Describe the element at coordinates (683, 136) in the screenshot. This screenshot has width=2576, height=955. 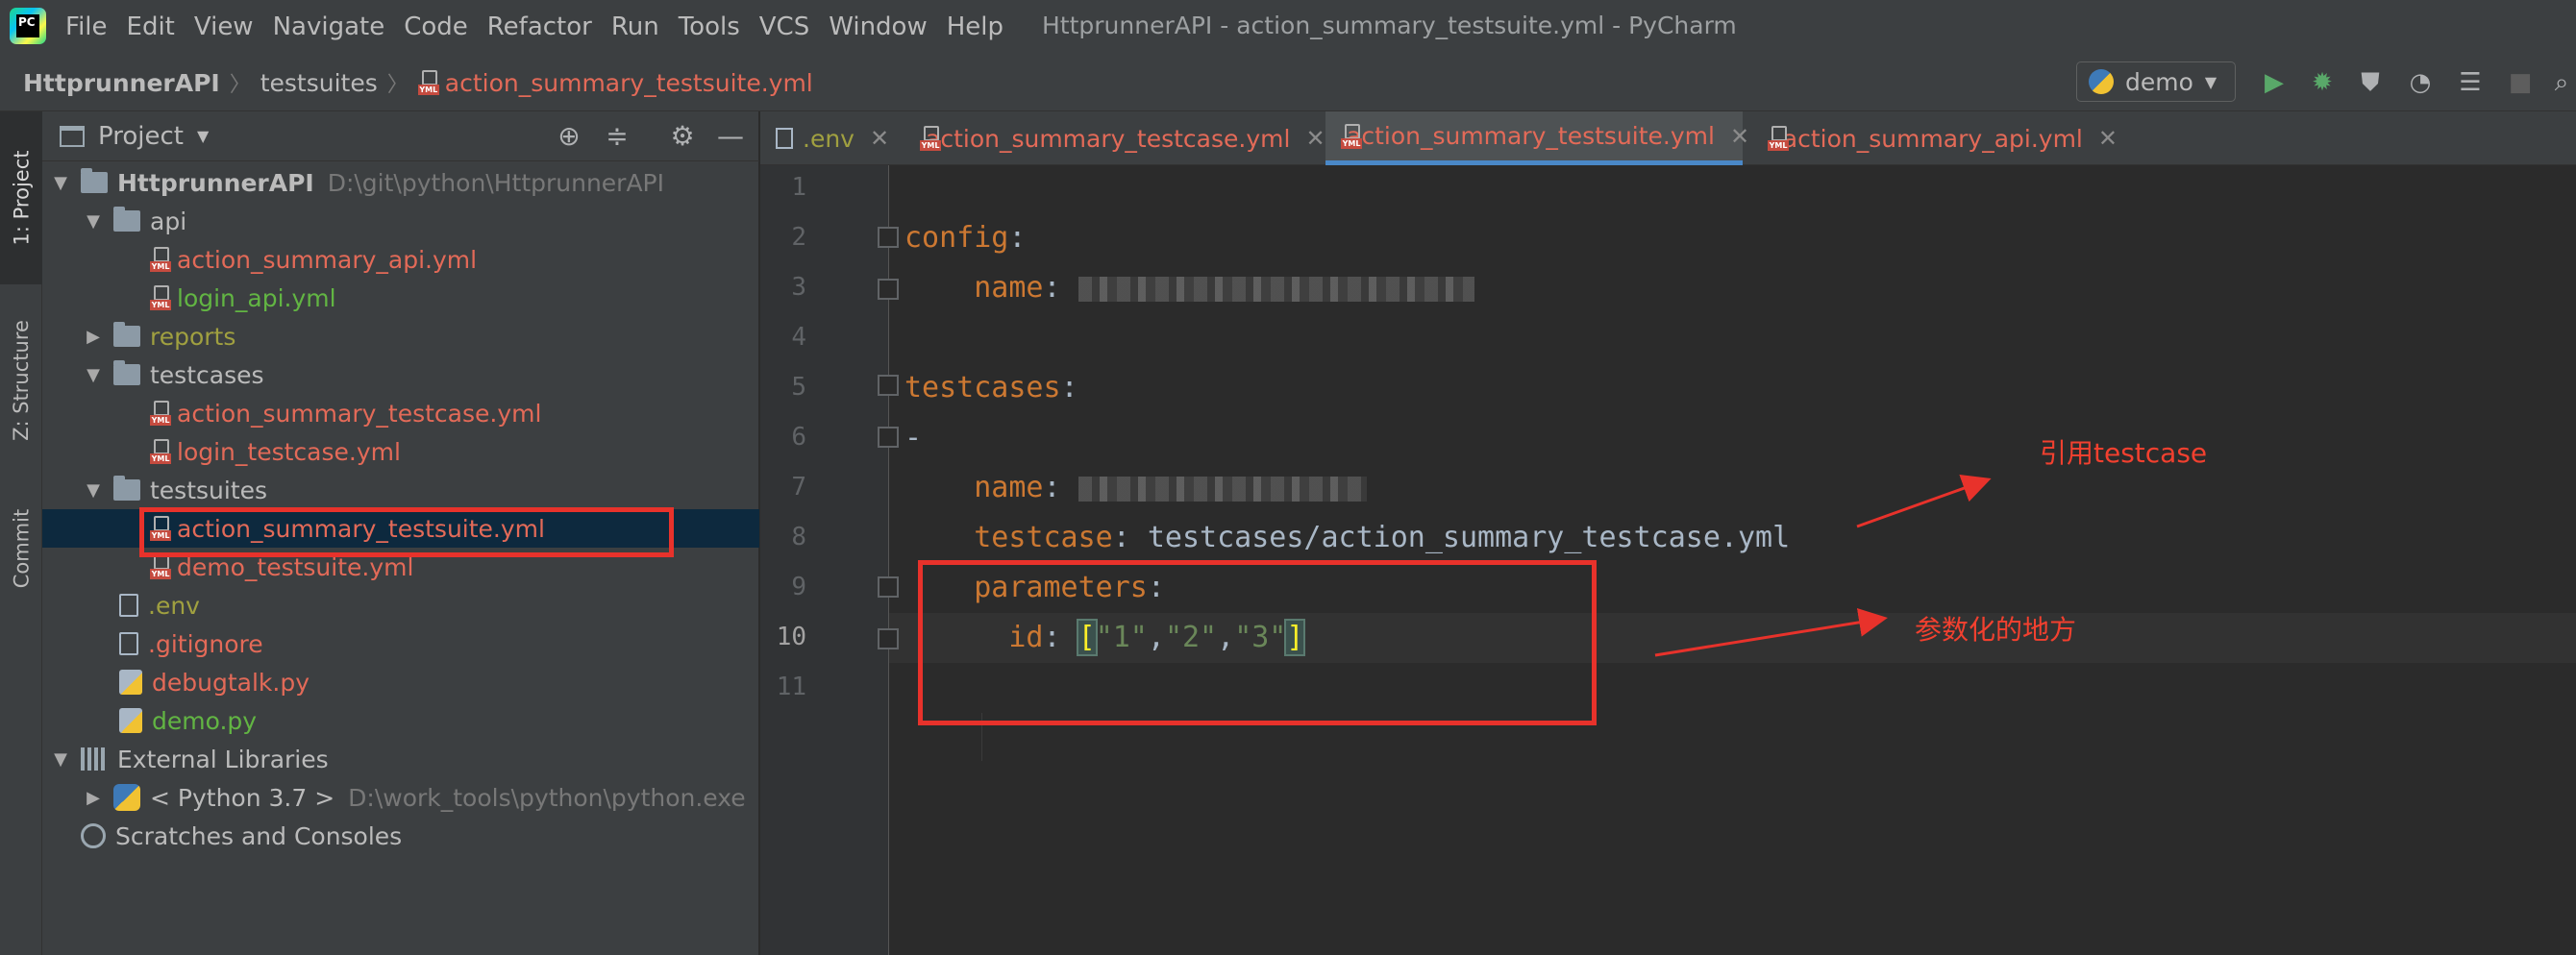
I see `gear-icon: ⚙` at that location.